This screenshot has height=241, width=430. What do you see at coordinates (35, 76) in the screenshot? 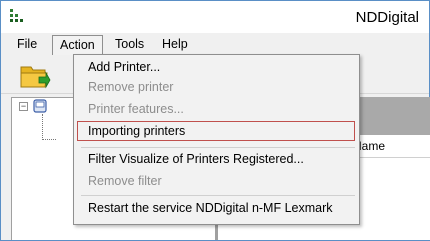
I see `folder-import-icon` at bounding box center [35, 76].